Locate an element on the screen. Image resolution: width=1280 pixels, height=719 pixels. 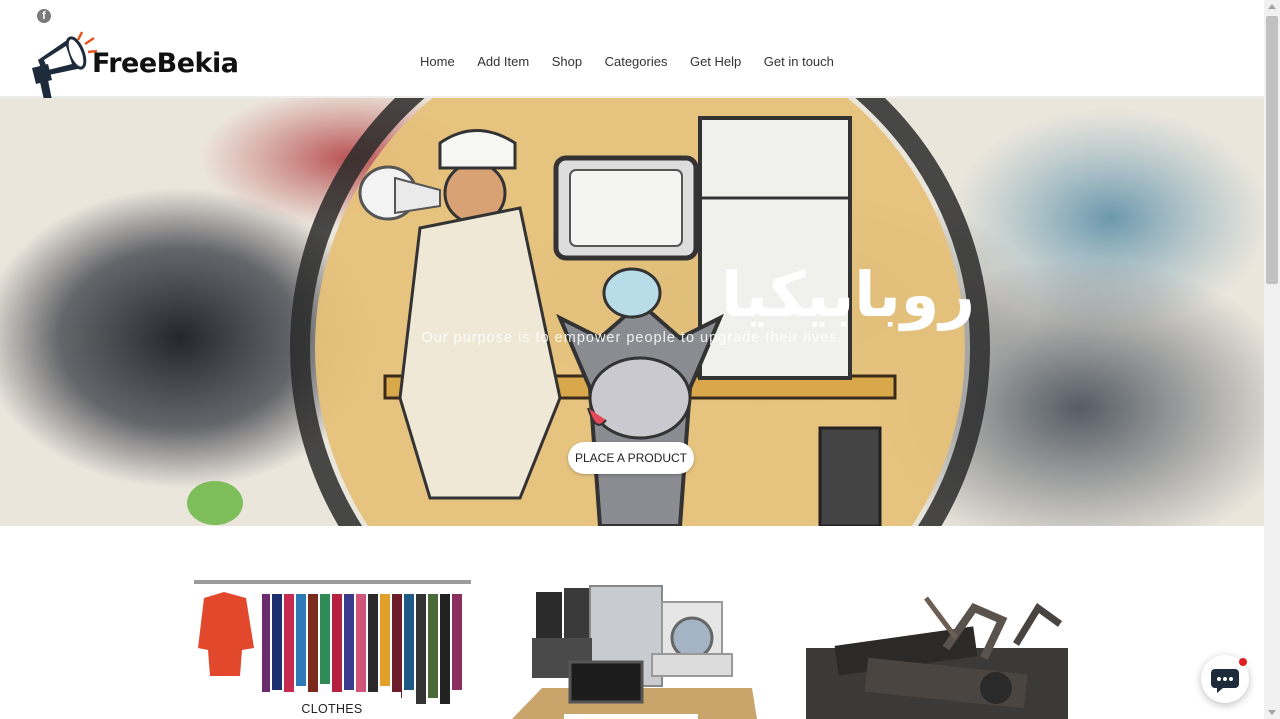
category-label-clothes: CLOTHES is located at coordinates (332, 705).